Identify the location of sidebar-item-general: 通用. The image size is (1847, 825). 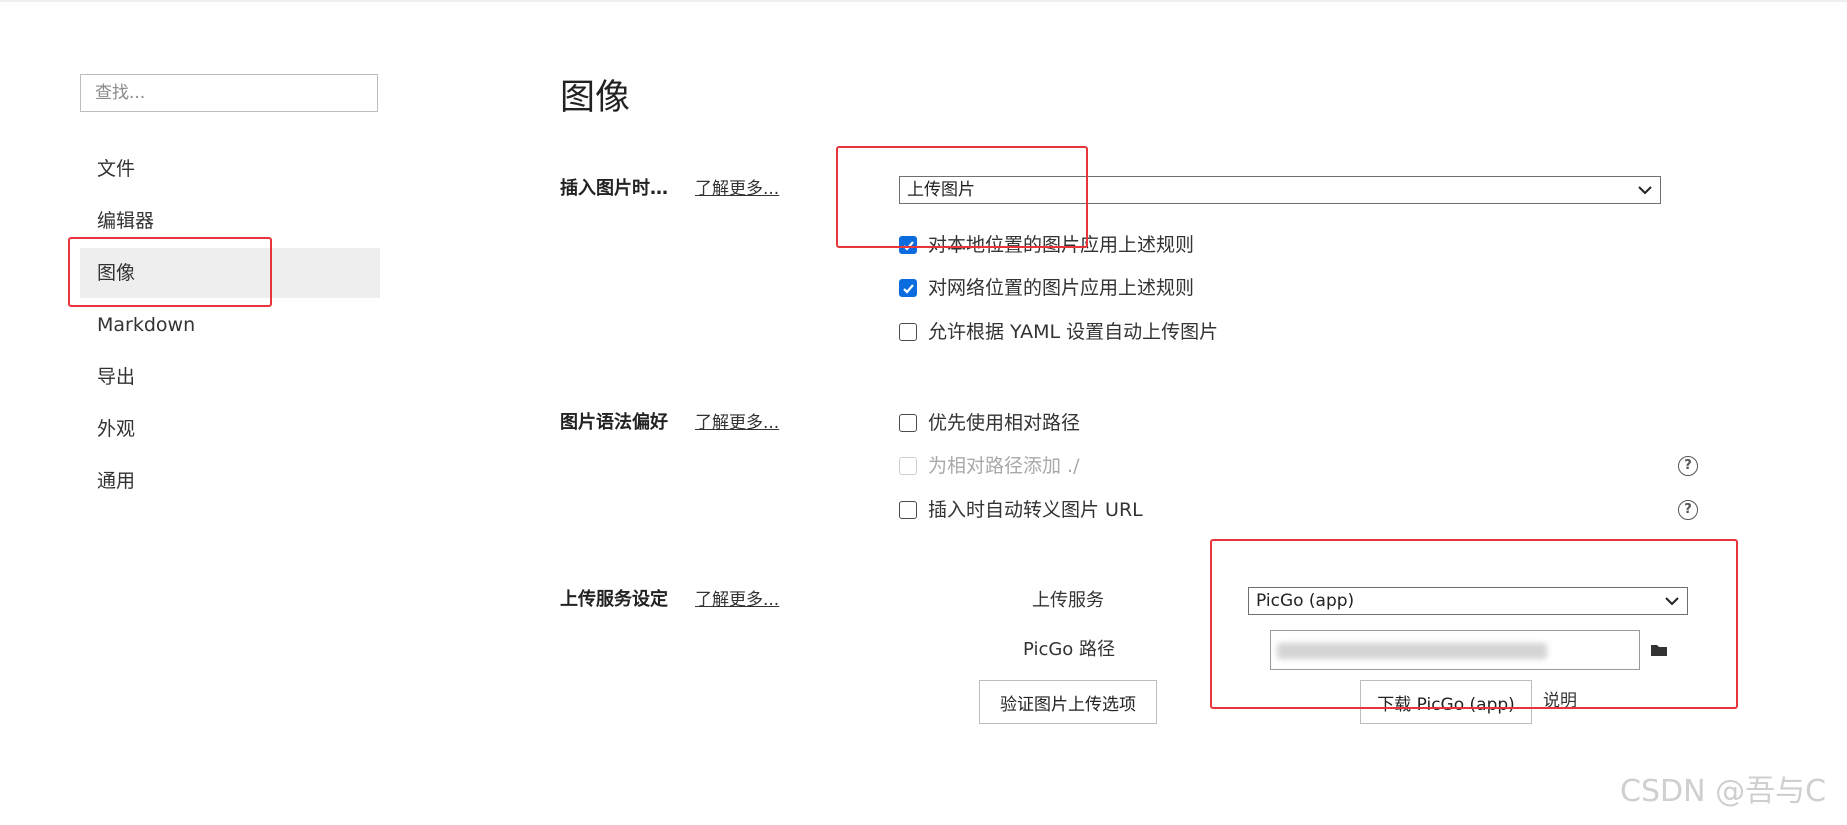
(230, 481).